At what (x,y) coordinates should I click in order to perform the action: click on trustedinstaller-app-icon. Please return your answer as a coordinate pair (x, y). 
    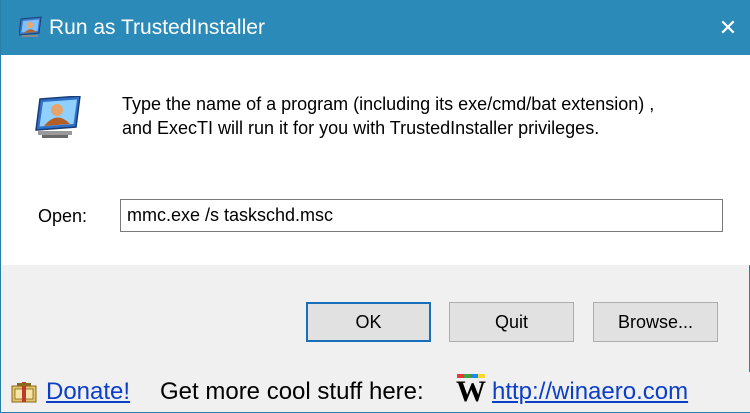
    Looking at the image, I should click on (30, 26).